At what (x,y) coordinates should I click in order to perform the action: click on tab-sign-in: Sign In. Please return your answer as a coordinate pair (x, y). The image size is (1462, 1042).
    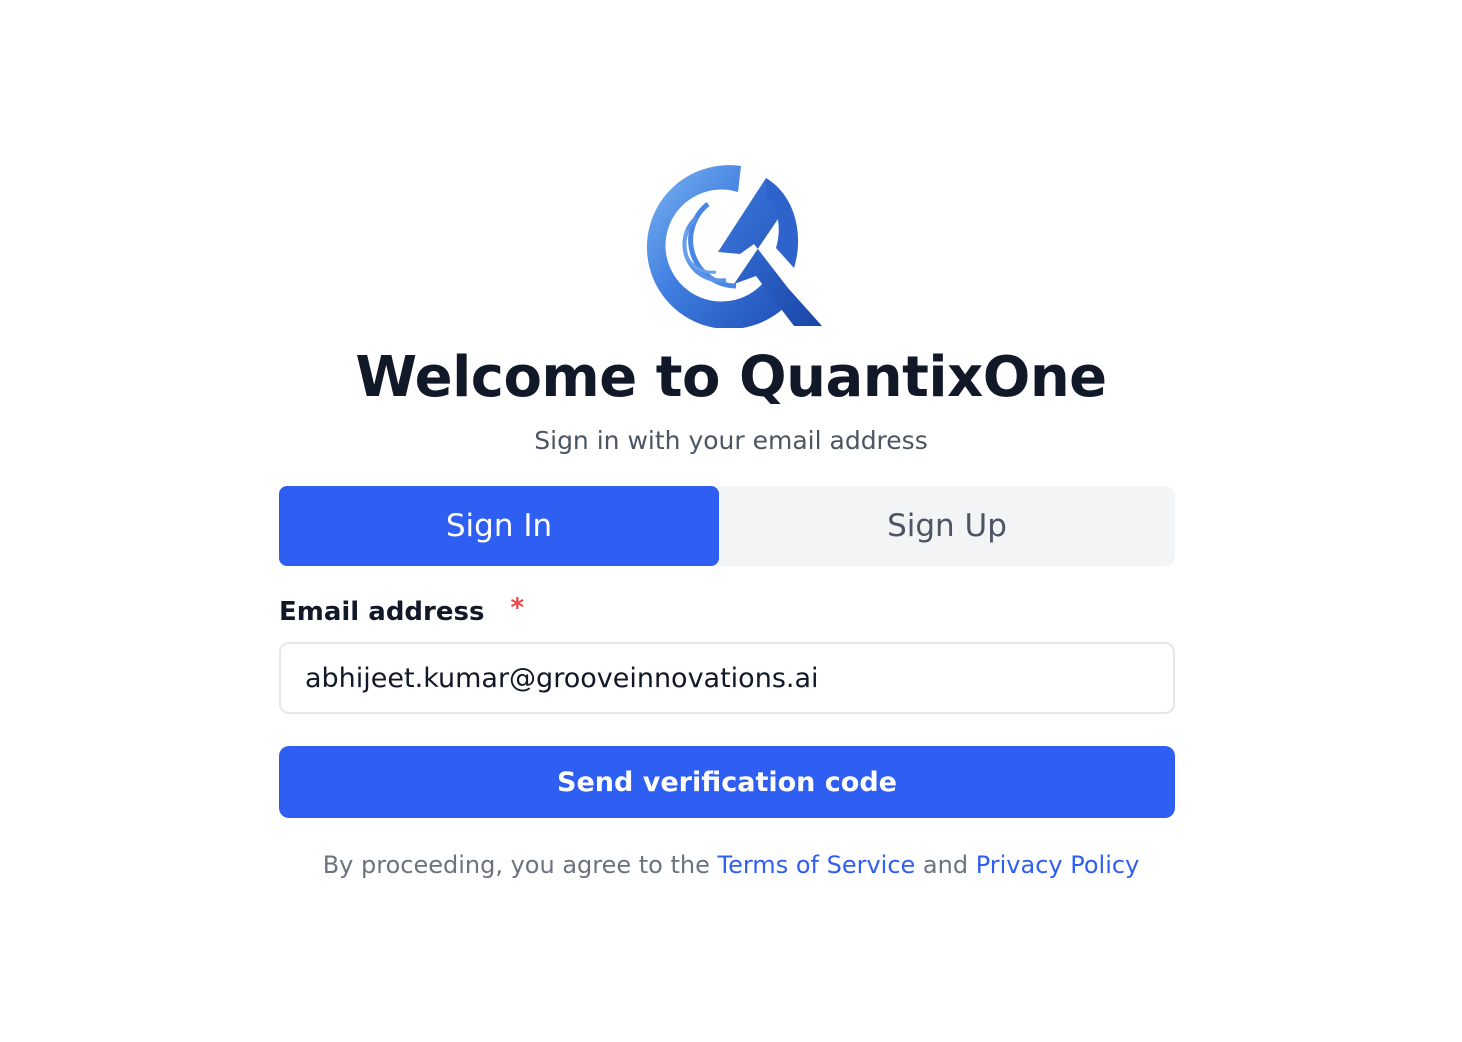
    Looking at the image, I should click on (499, 526).